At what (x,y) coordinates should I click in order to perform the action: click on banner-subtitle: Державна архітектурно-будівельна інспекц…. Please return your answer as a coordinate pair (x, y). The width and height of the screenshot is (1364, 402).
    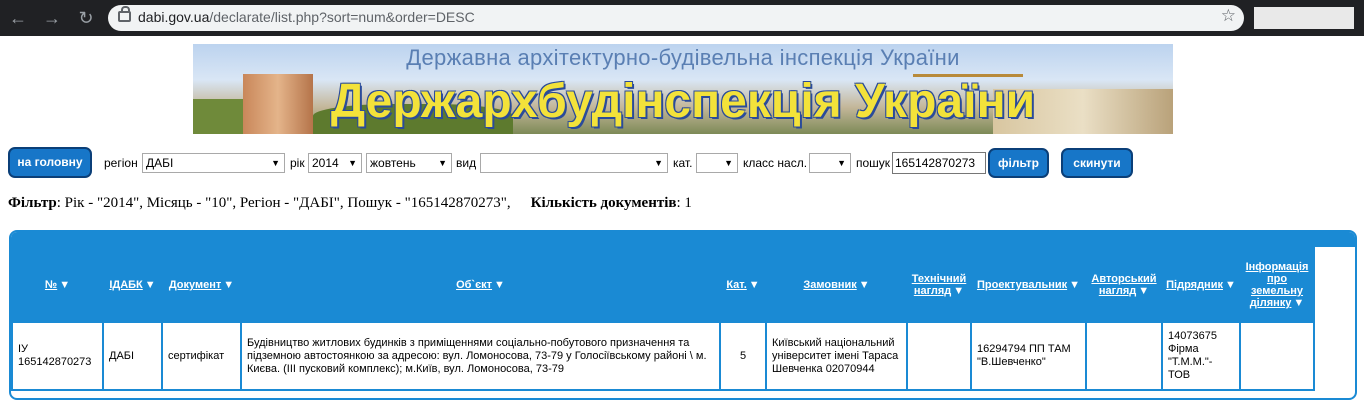
    Looking at the image, I should click on (683, 57).